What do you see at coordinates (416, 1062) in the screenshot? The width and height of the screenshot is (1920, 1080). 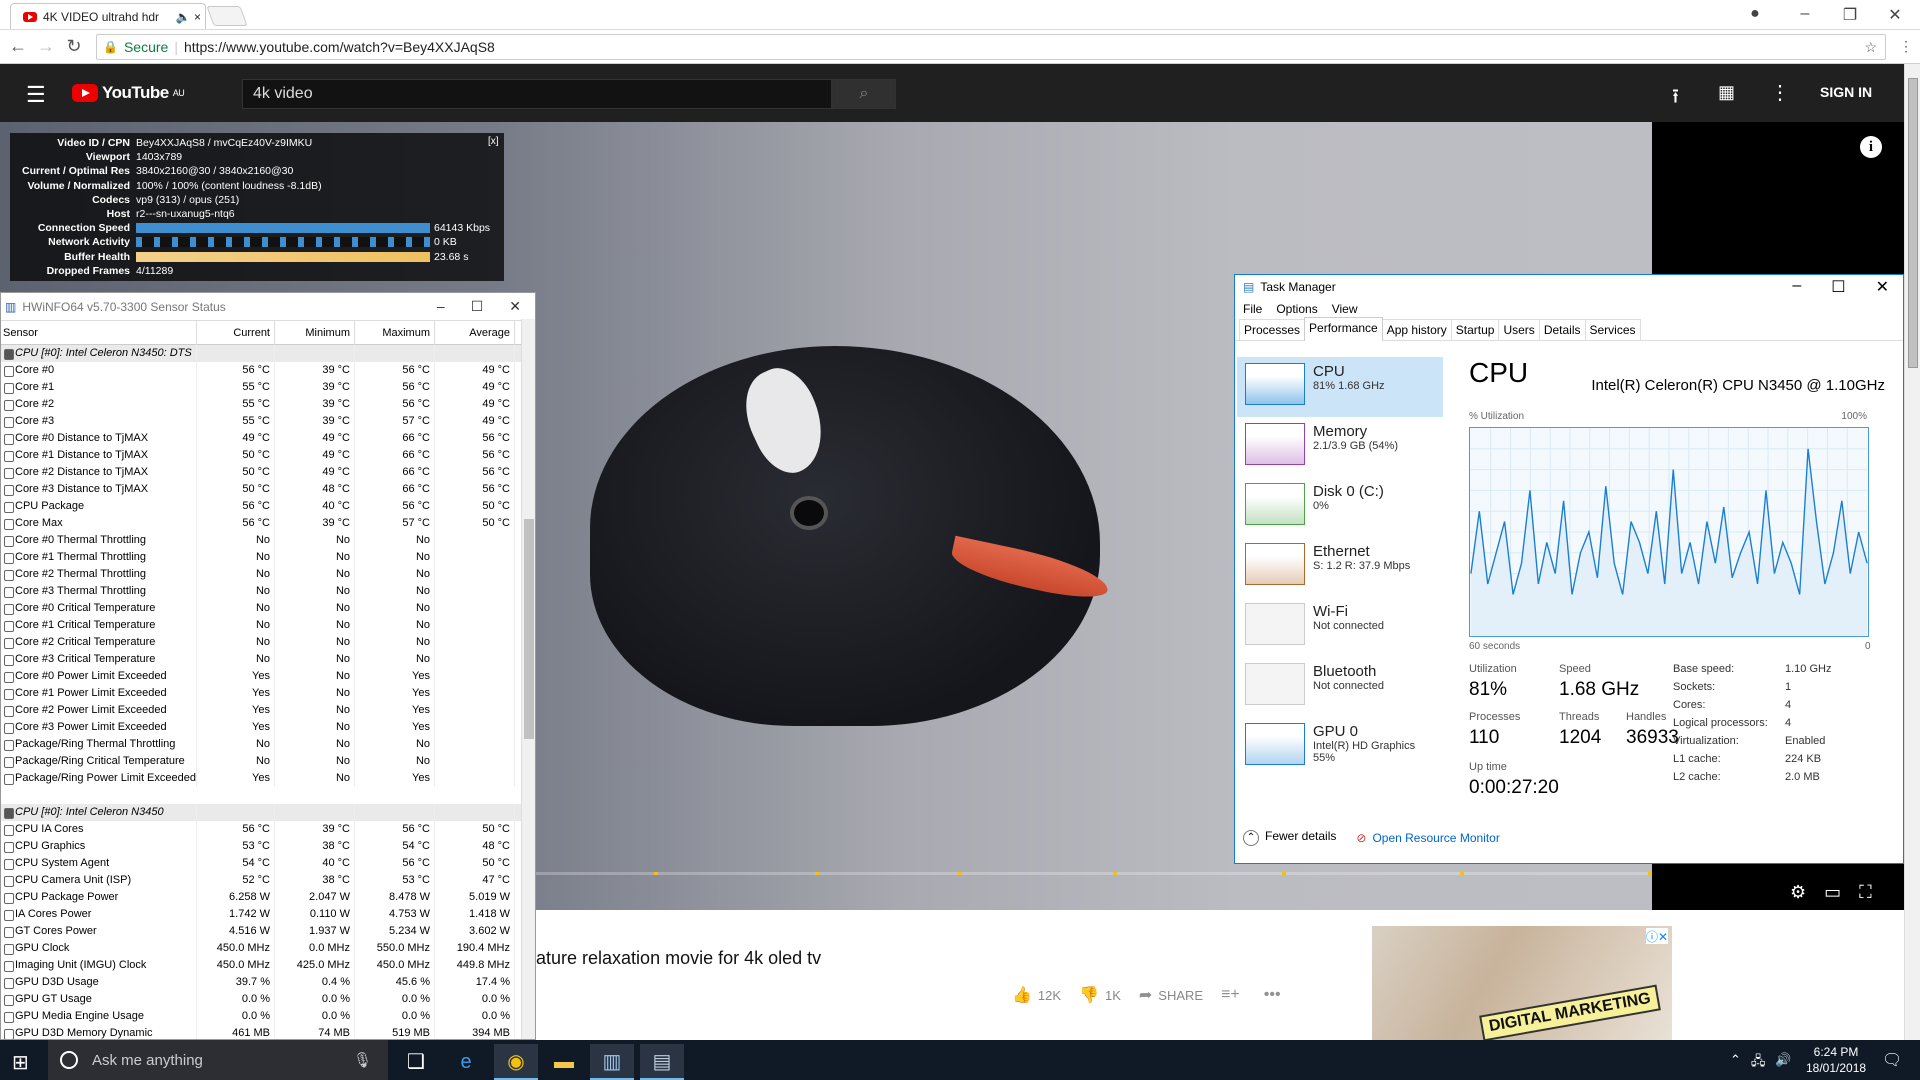 I see `task-view-icon: ❑` at bounding box center [416, 1062].